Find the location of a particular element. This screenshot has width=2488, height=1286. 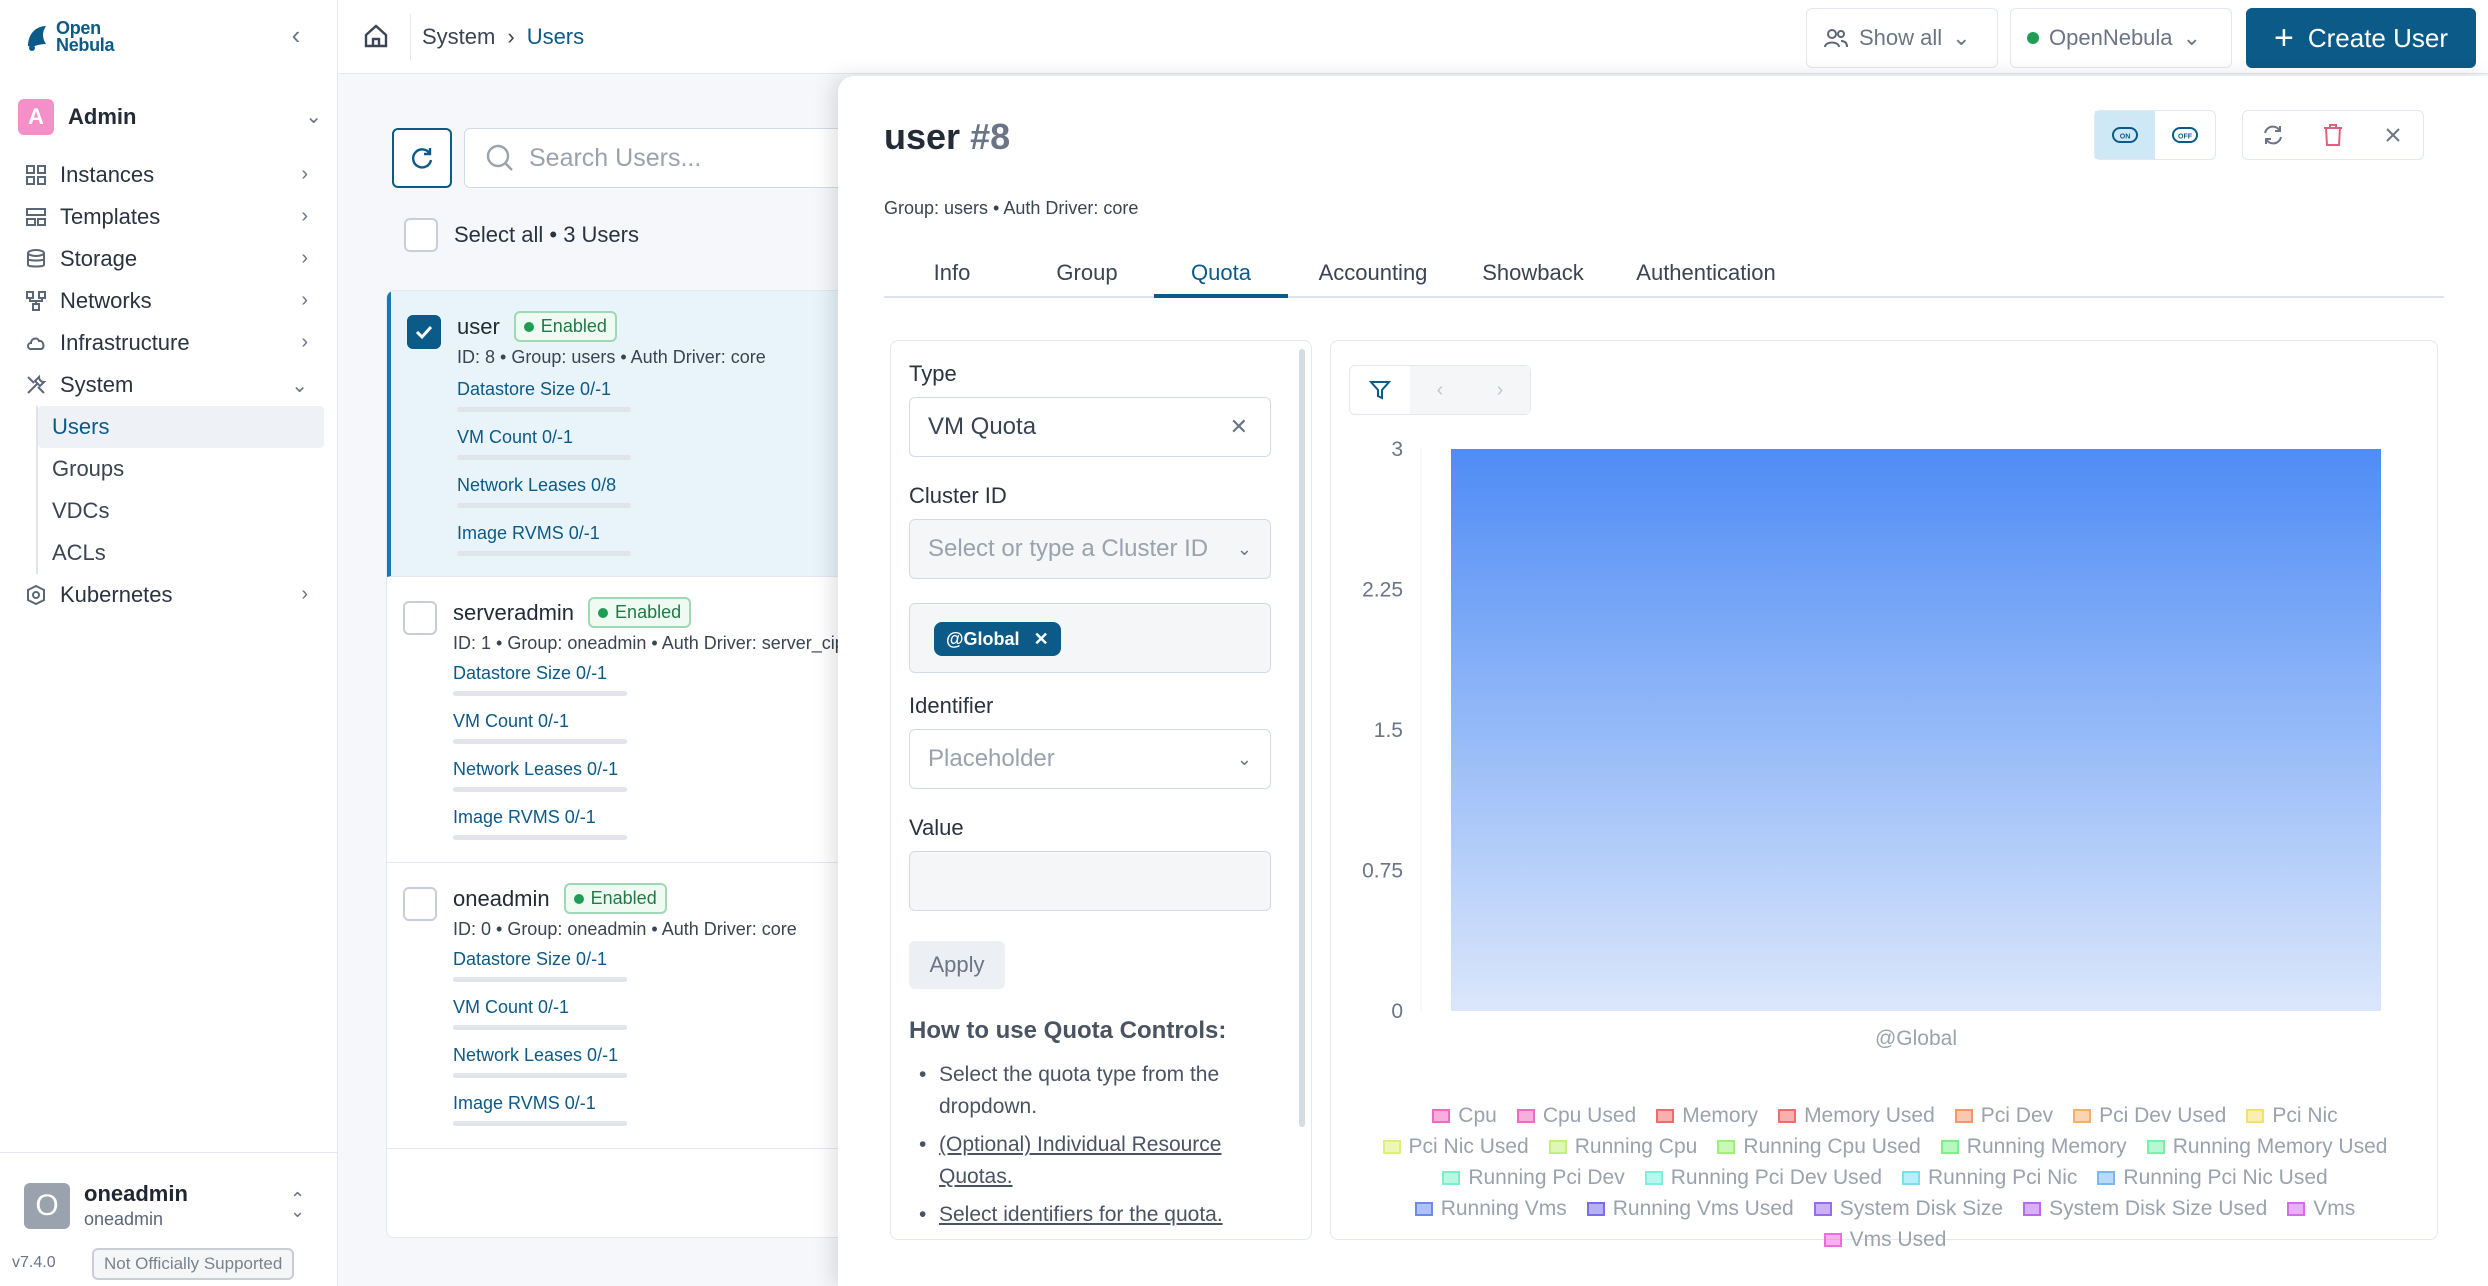

close-button is located at coordinates (2393, 135).